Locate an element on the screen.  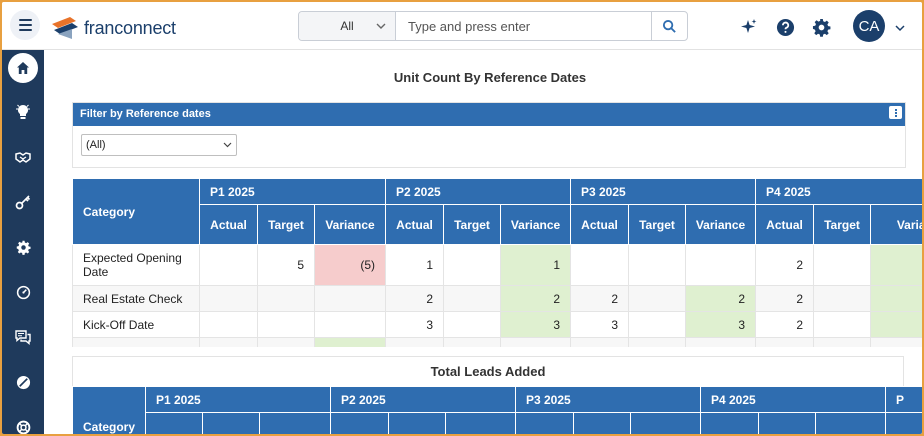
filter-selected-value: (All) is located at coordinates (96, 145).